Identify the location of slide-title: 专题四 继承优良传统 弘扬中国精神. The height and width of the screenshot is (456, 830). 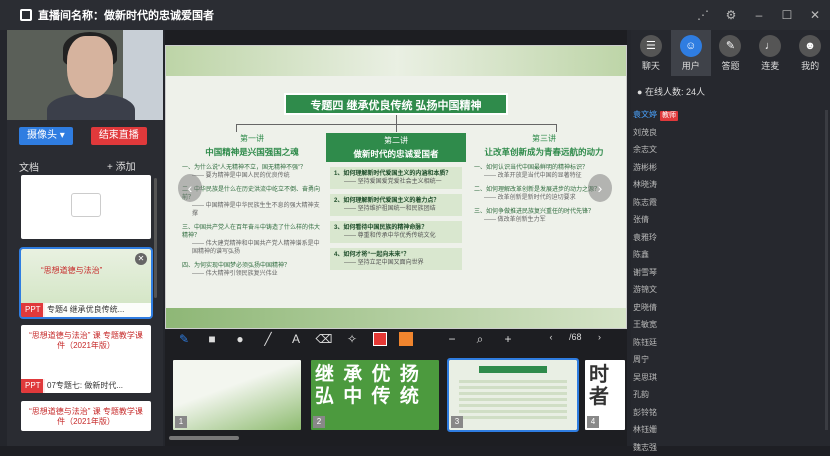
(396, 104).